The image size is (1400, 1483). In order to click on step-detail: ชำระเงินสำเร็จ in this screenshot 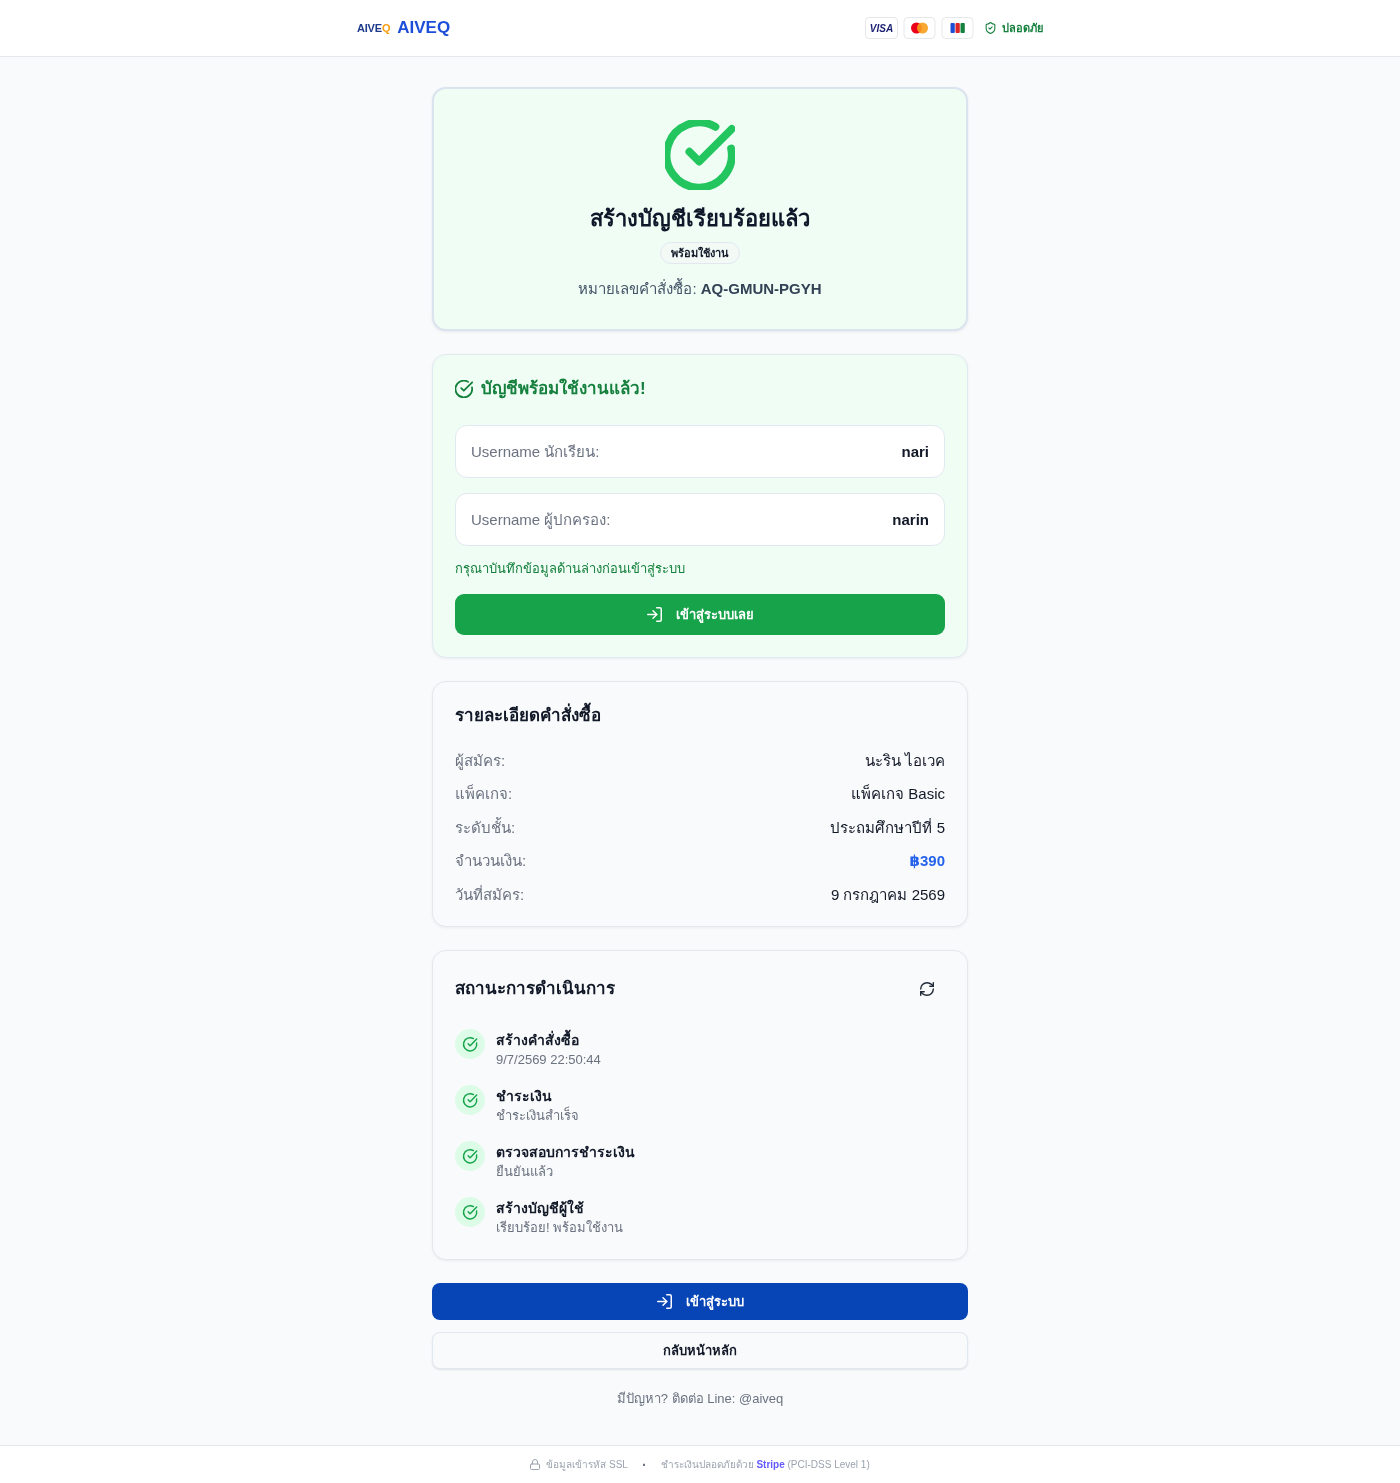, I will do `click(537, 1115)`.